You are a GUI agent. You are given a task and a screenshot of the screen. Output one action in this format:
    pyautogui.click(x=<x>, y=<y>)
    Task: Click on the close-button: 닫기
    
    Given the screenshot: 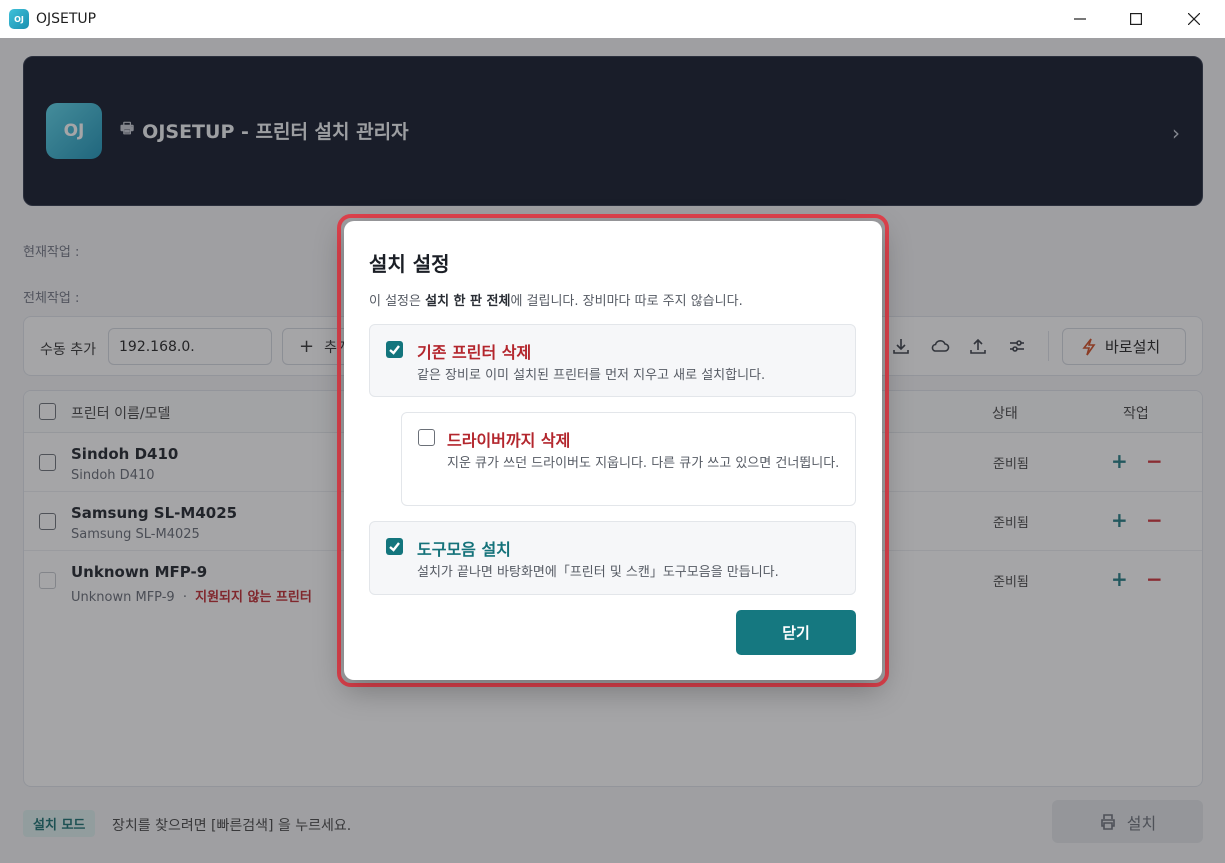 What is the action you would take?
    pyautogui.click(x=796, y=632)
    